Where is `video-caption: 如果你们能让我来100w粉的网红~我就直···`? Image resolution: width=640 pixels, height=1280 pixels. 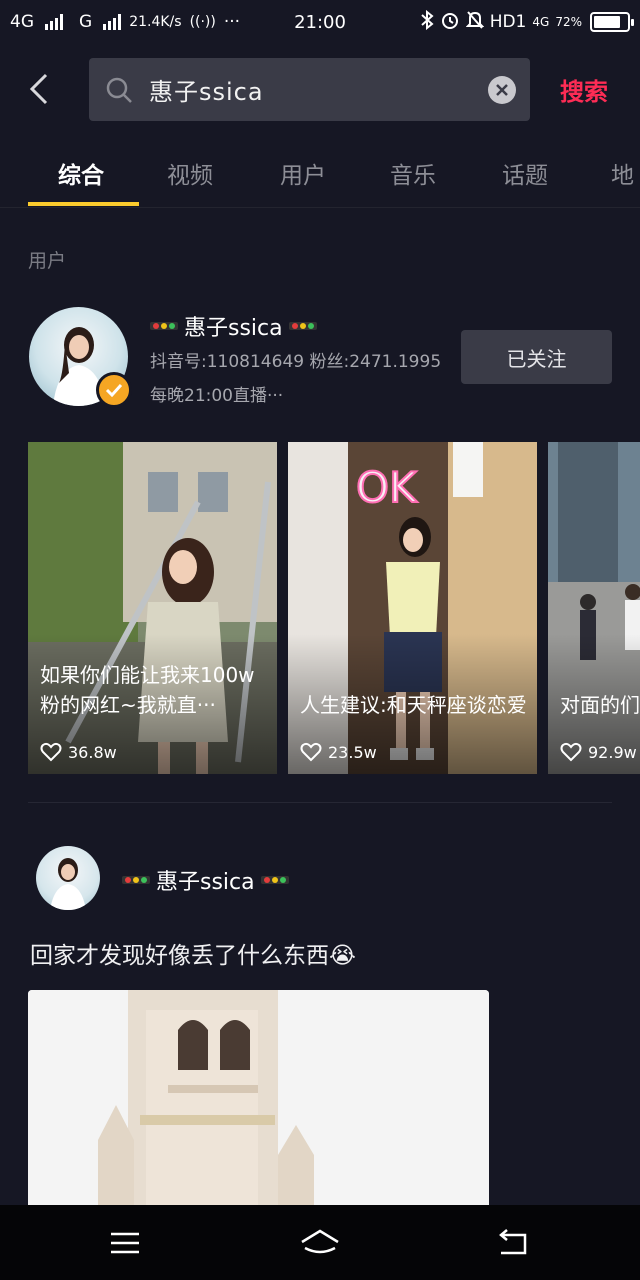
video-caption: 如果你们能让我来100w粉的网红~我就直··· is located at coordinates (147, 690).